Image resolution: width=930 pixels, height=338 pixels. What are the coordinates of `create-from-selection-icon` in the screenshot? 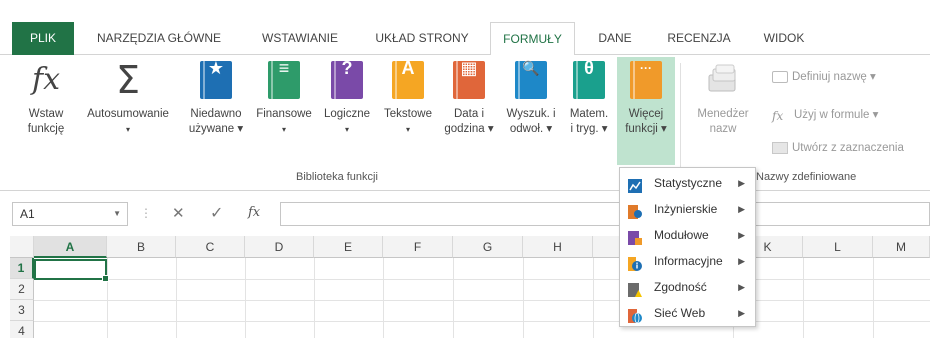 It's located at (780, 148).